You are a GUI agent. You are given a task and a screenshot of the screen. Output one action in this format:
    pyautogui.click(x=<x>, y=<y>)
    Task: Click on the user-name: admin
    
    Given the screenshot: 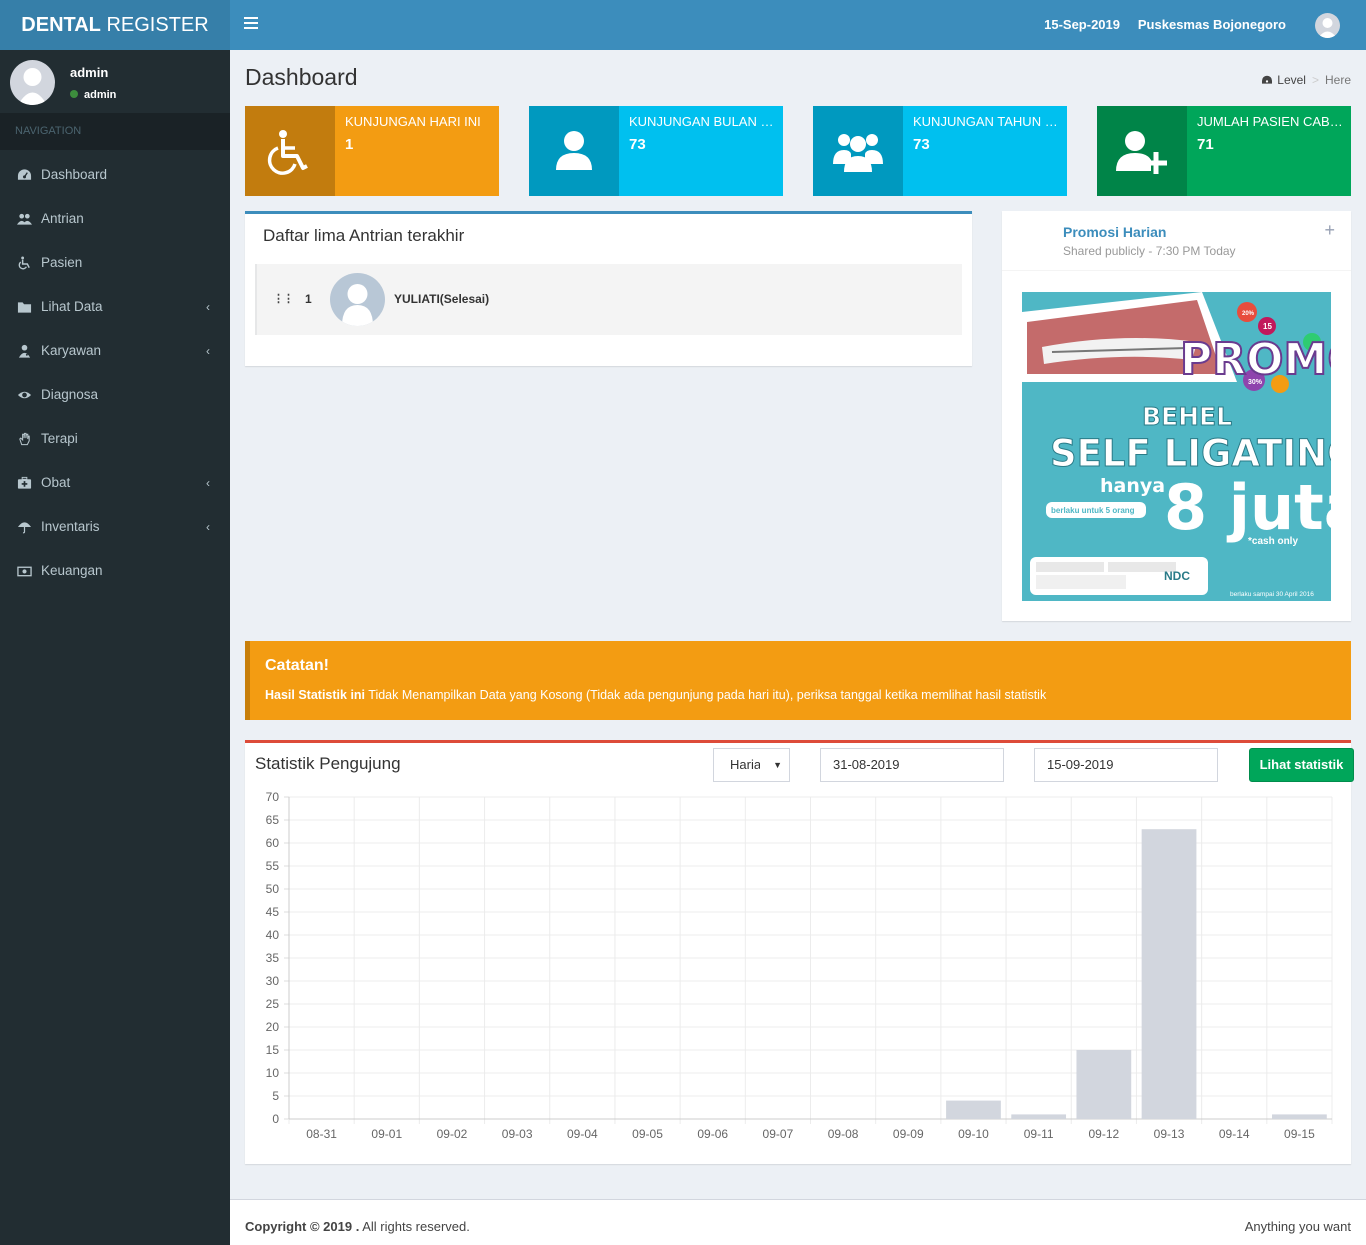 What is the action you would take?
    pyautogui.click(x=89, y=72)
    